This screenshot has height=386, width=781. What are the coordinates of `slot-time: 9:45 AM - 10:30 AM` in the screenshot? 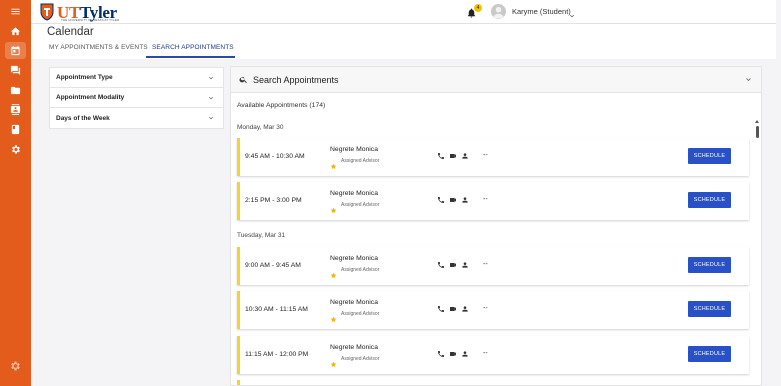 It's located at (275, 156).